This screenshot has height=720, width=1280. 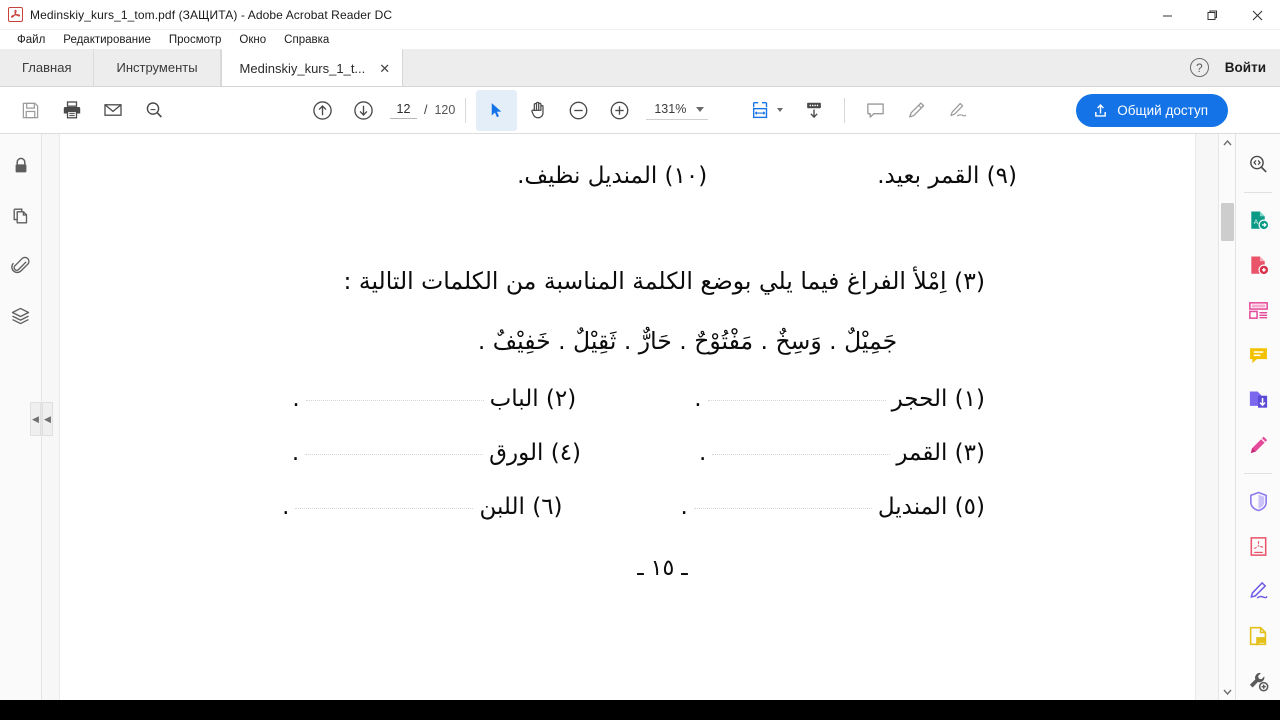 I want to click on blank-row: (١) الحجر . (٢) الباب ., so click(x=552, y=399).